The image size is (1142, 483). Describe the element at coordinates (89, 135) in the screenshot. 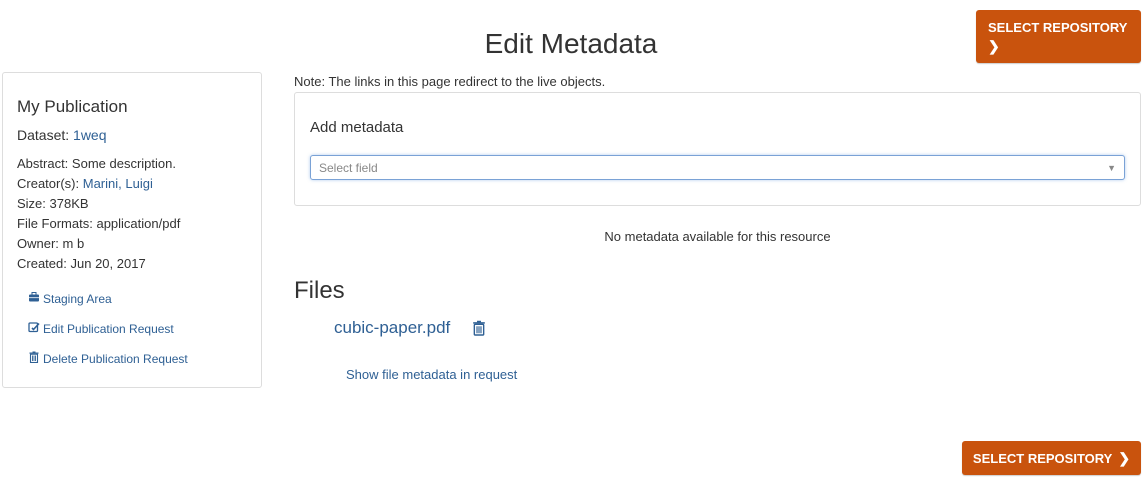

I see `dataset-link: 1weq` at that location.